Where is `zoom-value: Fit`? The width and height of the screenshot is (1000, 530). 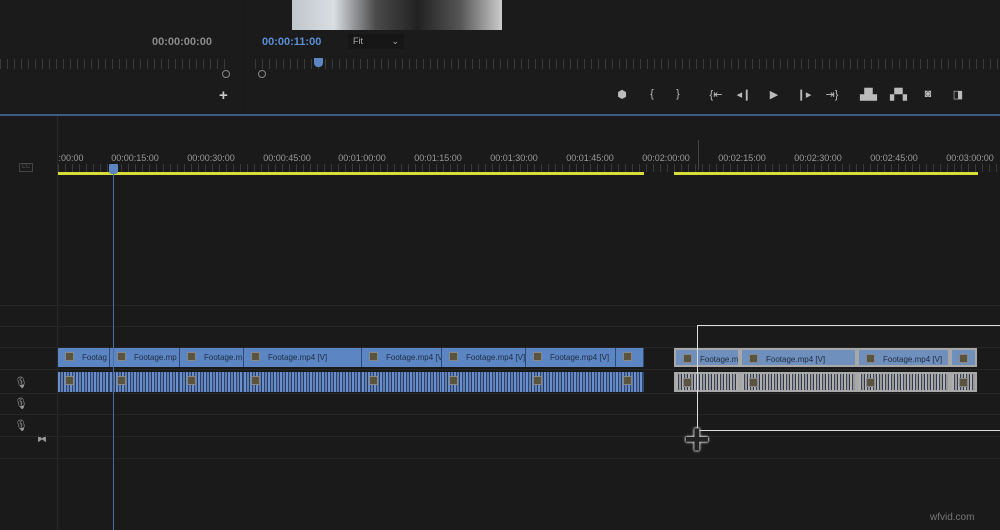 zoom-value: Fit is located at coordinates (358, 41).